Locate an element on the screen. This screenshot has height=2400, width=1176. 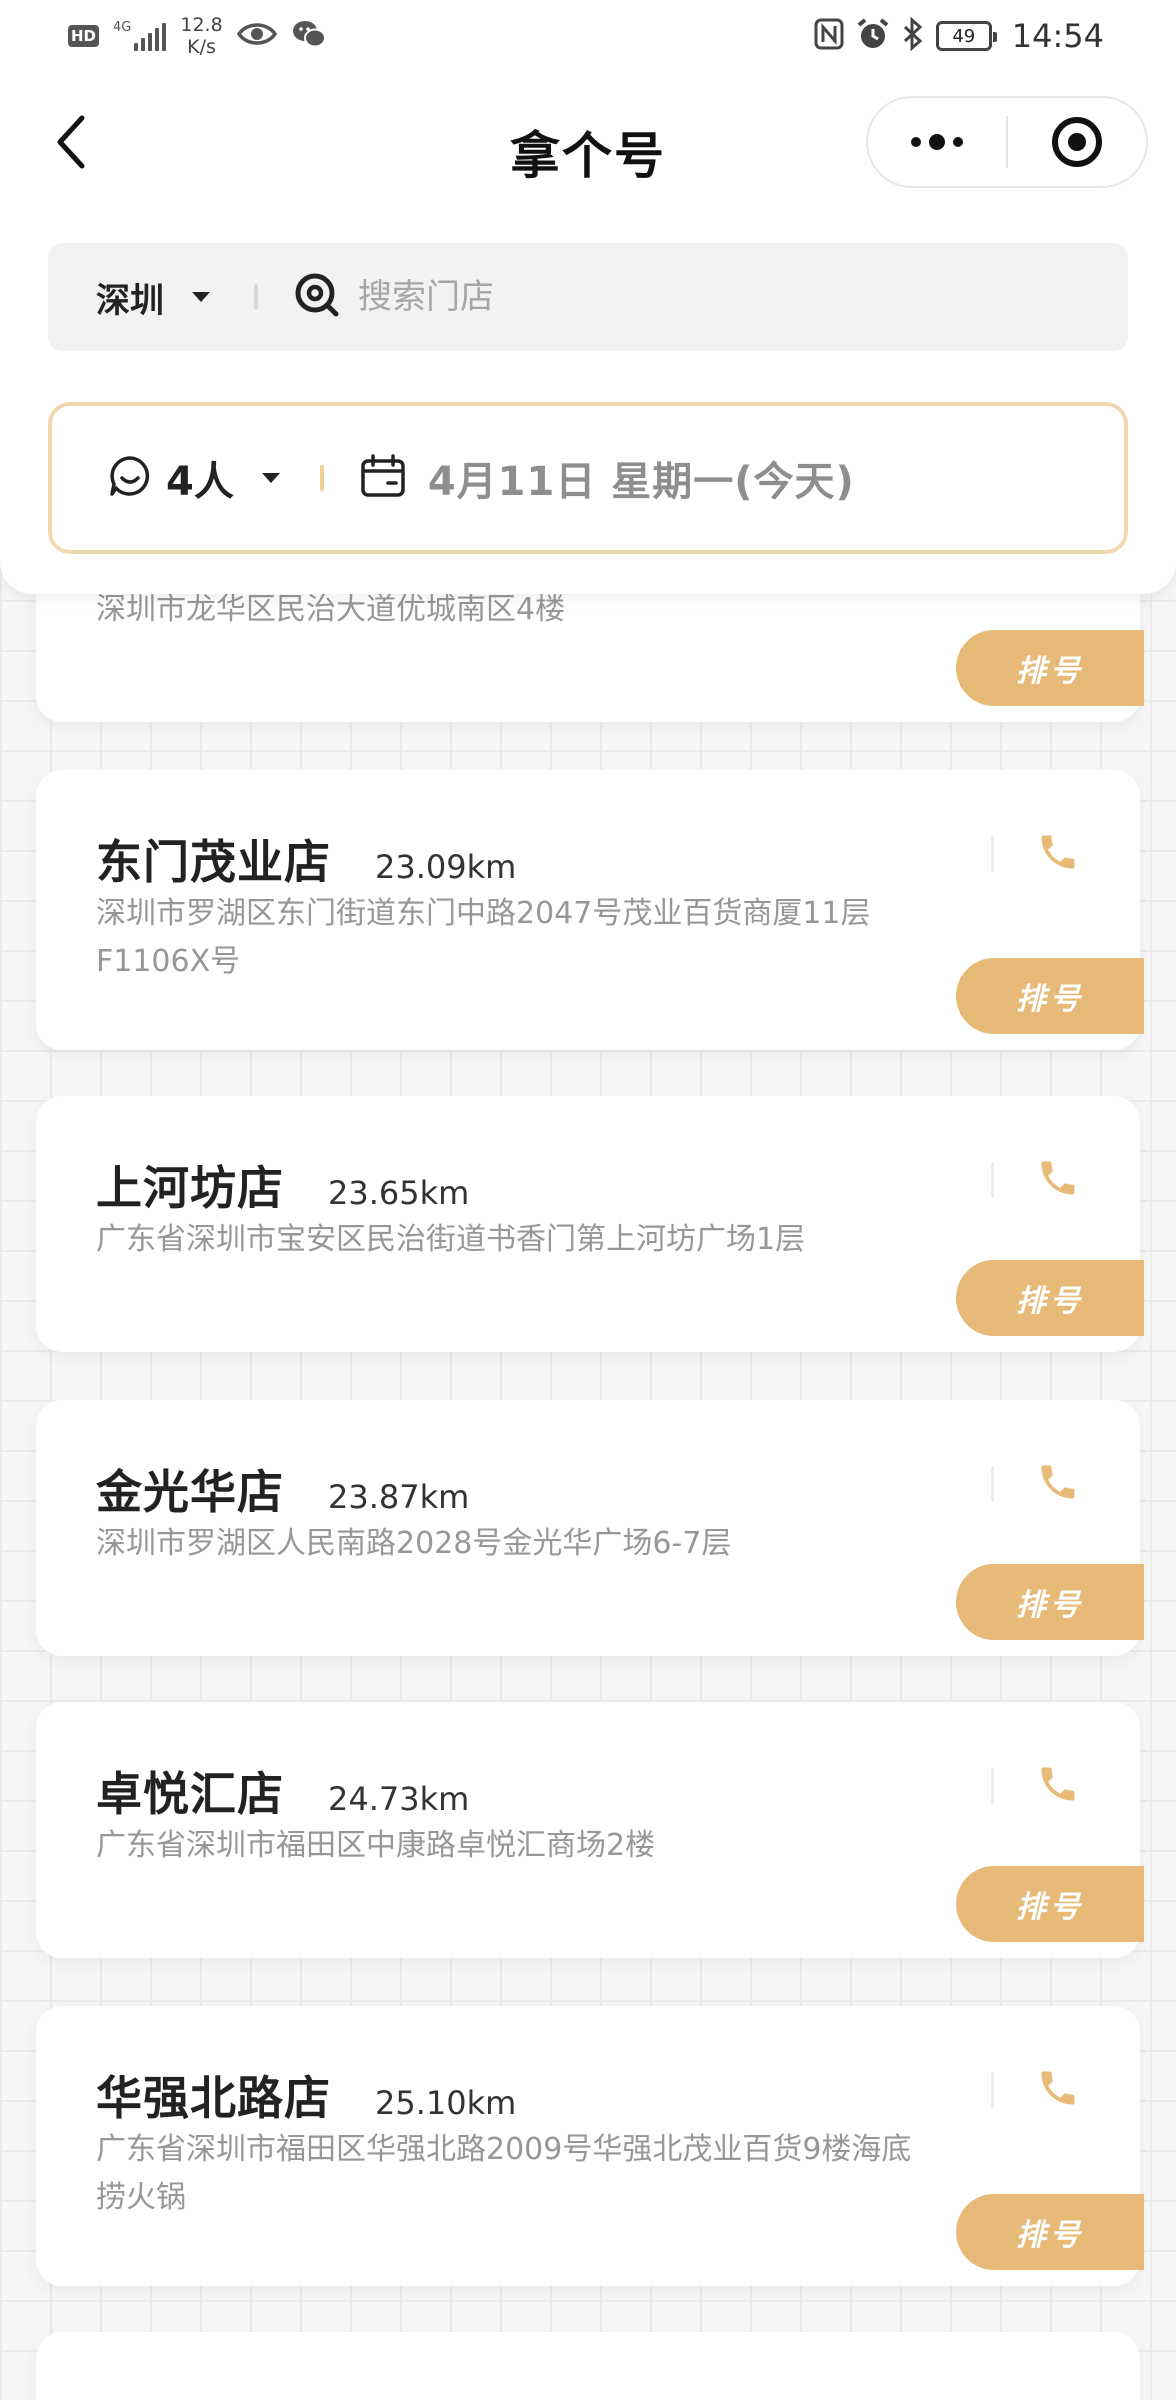
status-bar: HD 4G 12.8 K/s 49 14:54 is located at coordinates (588, 36).